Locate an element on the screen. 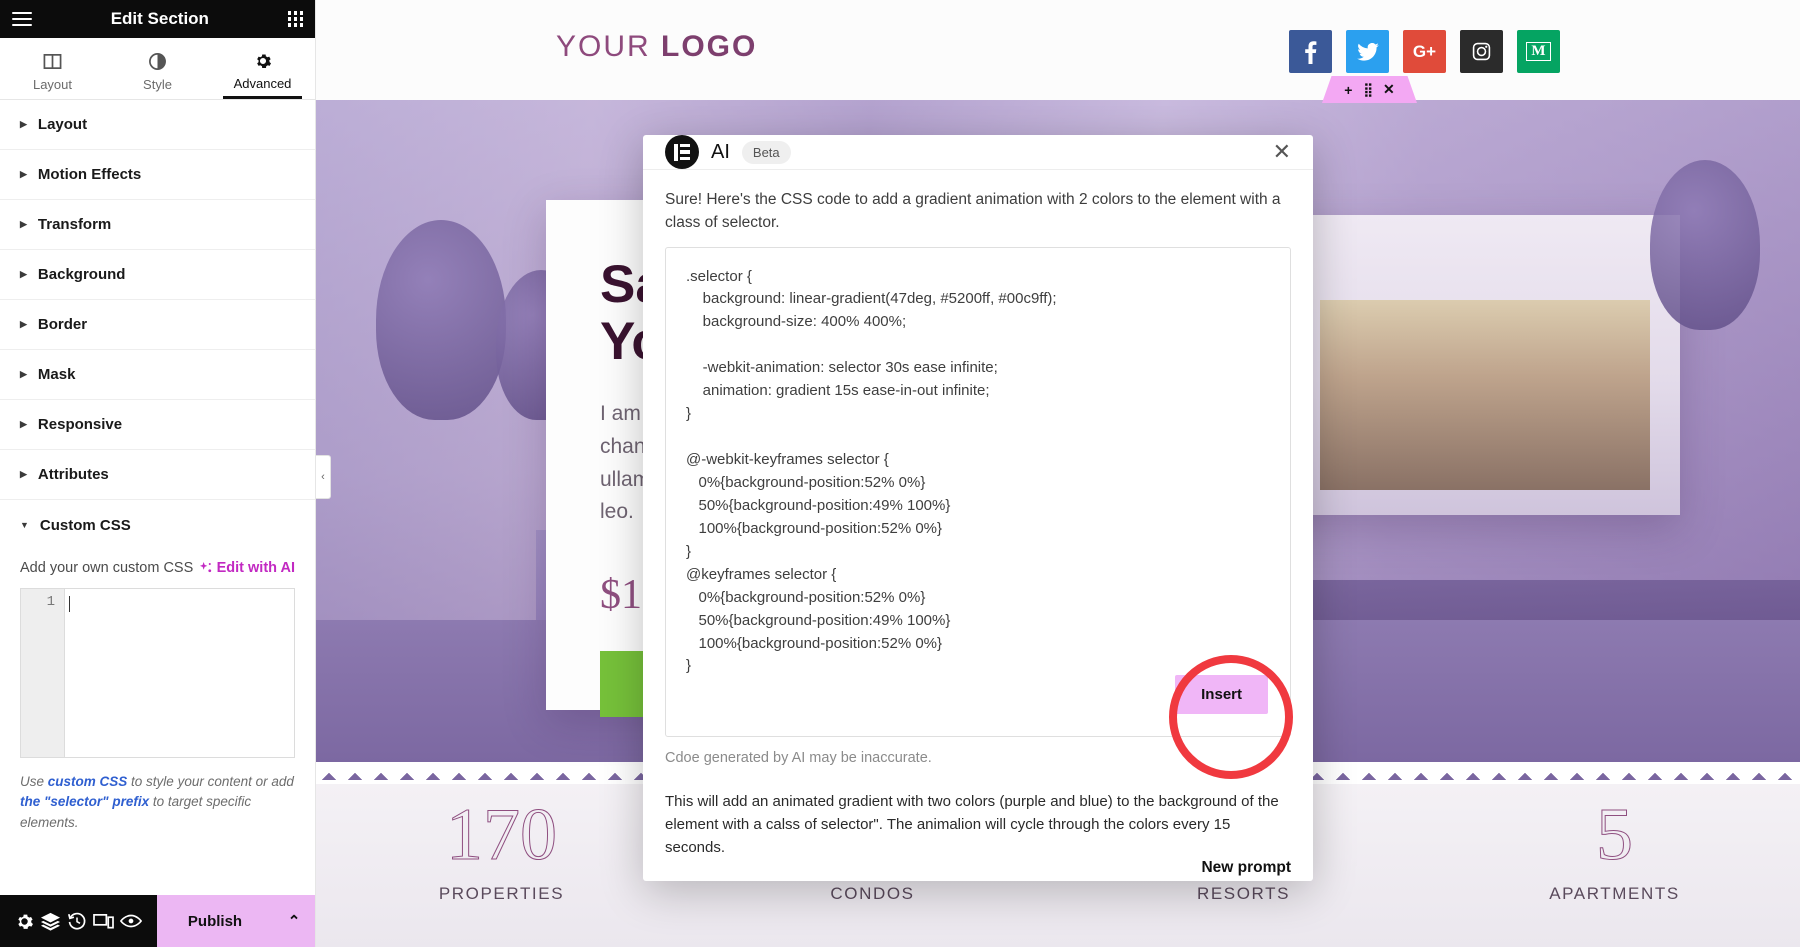 This screenshot has width=1800, height=947. section-attributes: ▶ Attributes is located at coordinates (157, 475).